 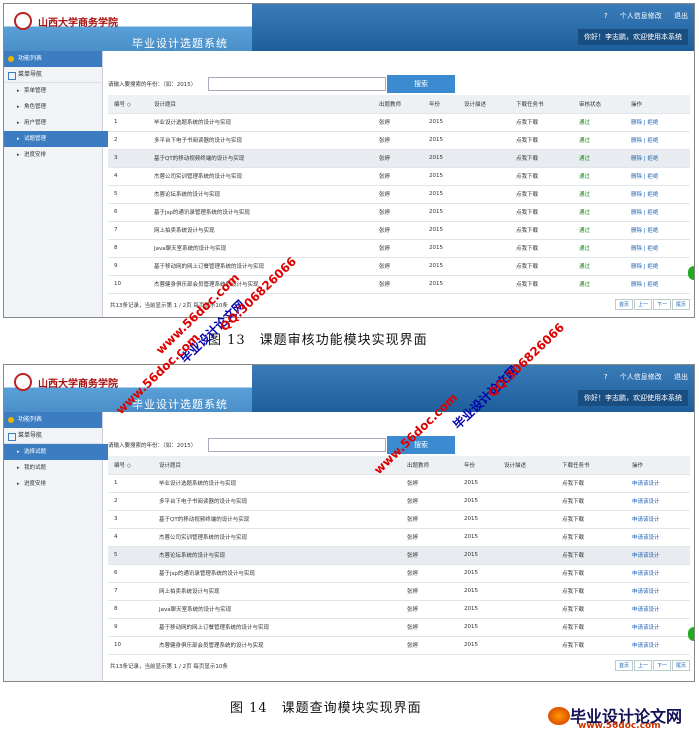 I want to click on table-row: 5 杰蓉论坛系统的设计与实现 张婷 2015 点我下载 申请该设计, so click(x=399, y=555).